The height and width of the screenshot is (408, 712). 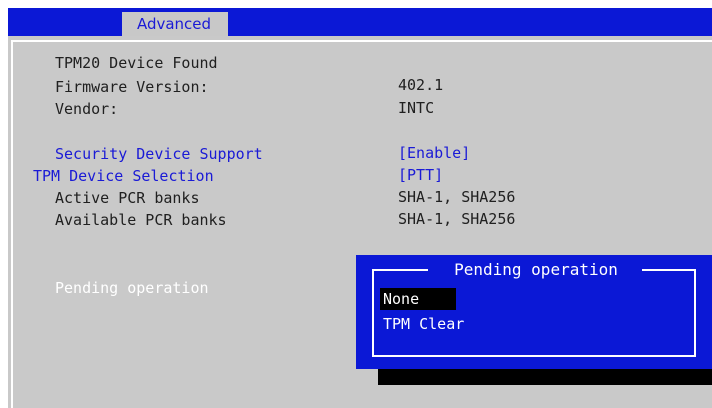 I want to click on available-pcr-banks-label: Available PCR banks, so click(x=141, y=220).